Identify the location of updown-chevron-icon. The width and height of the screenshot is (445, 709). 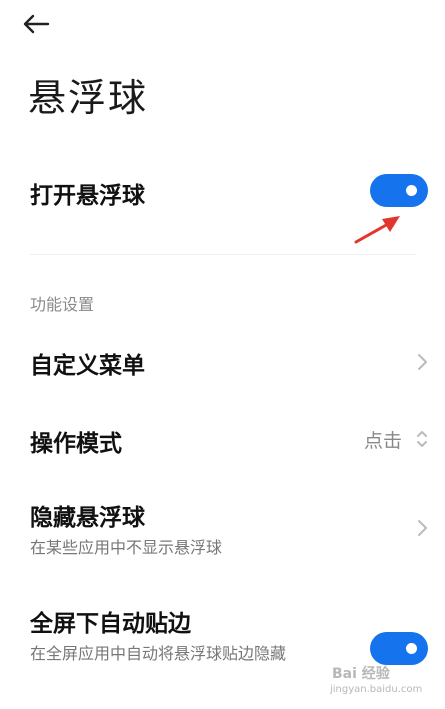
(422, 439).